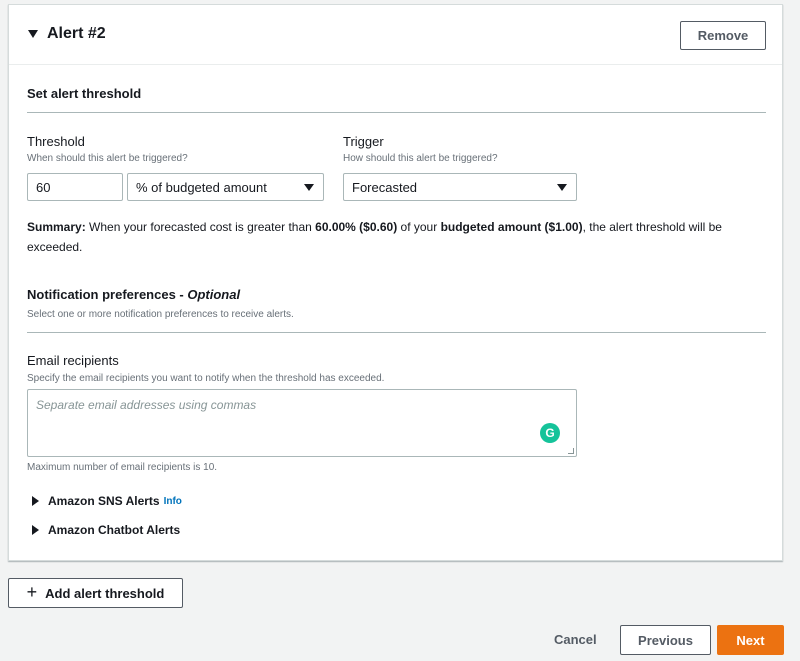 This screenshot has width=800, height=661. What do you see at coordinates (76, 34) in the screenshot?
I see `alert-title: Alert #2` at bounding box center [76, 34].